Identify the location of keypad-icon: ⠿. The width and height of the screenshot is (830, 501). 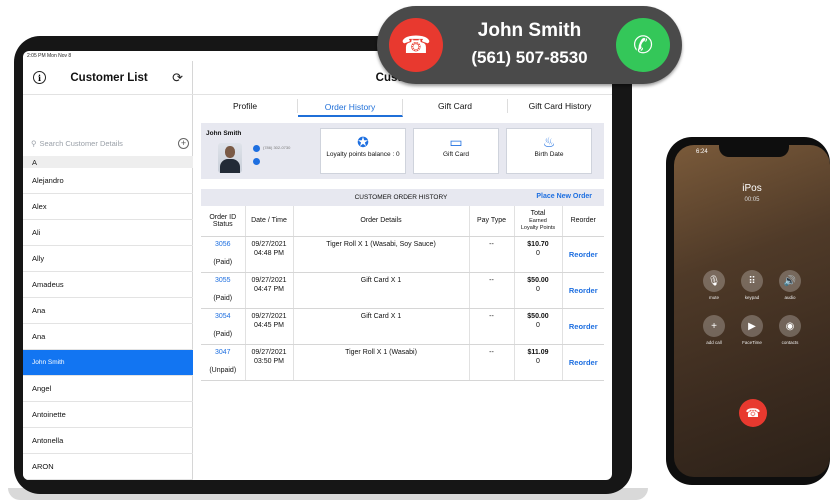
(752, 281).